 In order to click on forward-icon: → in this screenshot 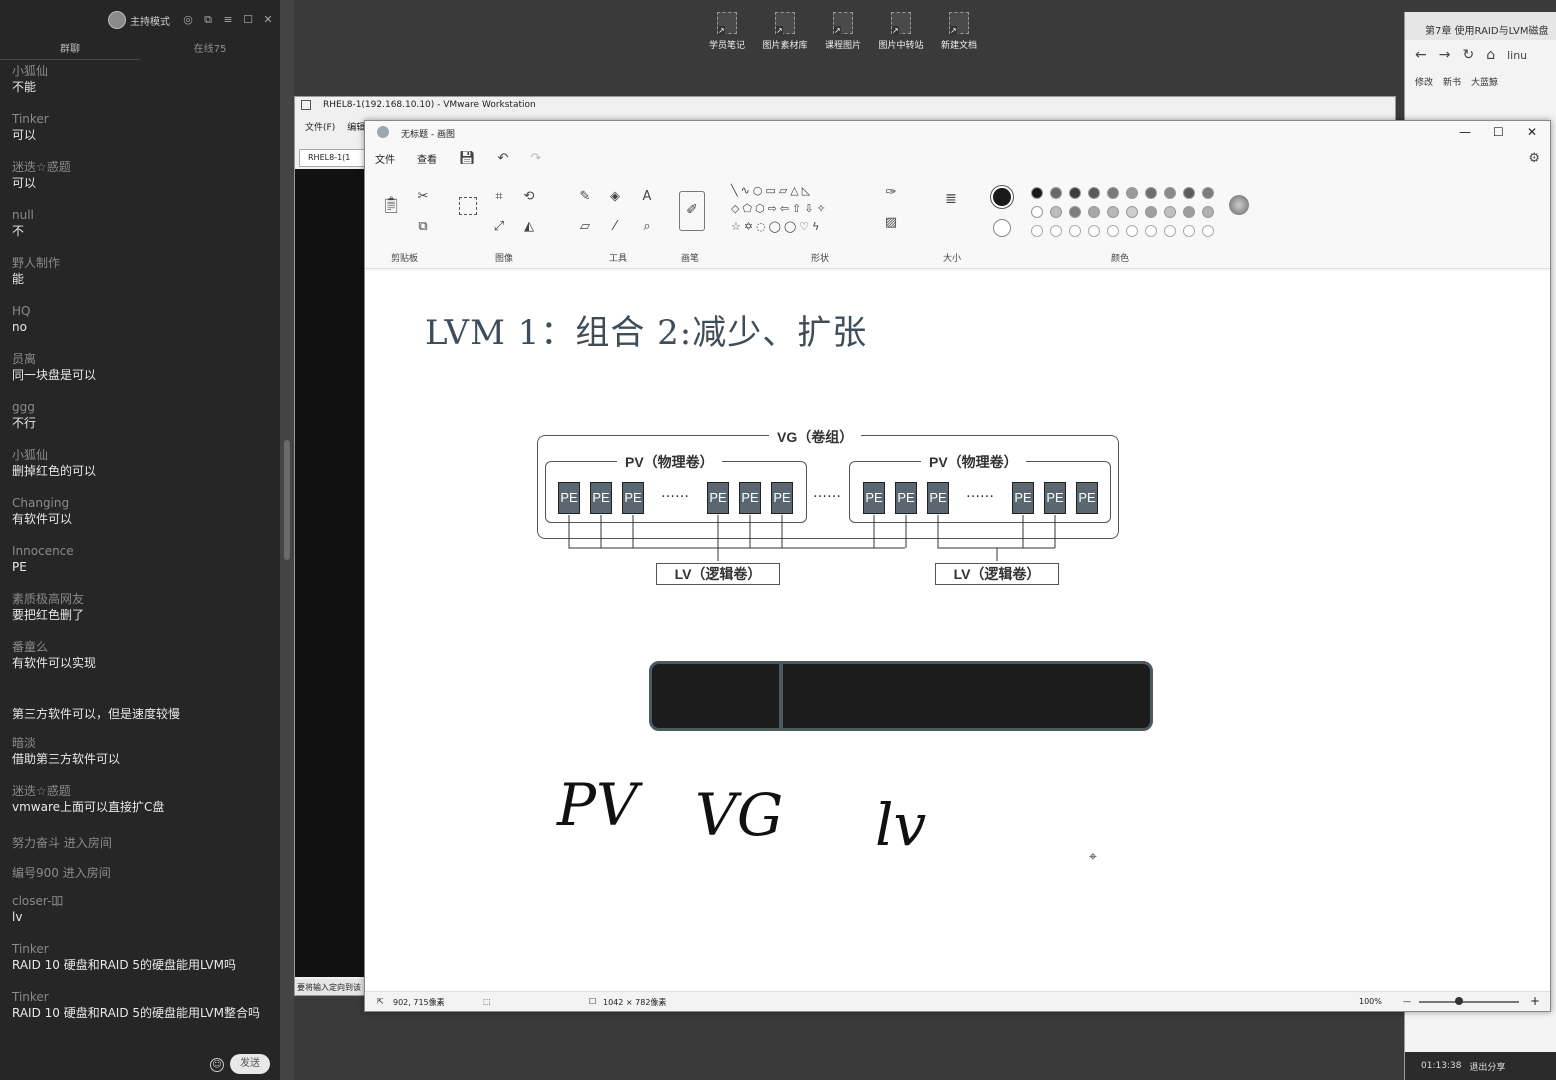, I will do `click(1445, 55)`.